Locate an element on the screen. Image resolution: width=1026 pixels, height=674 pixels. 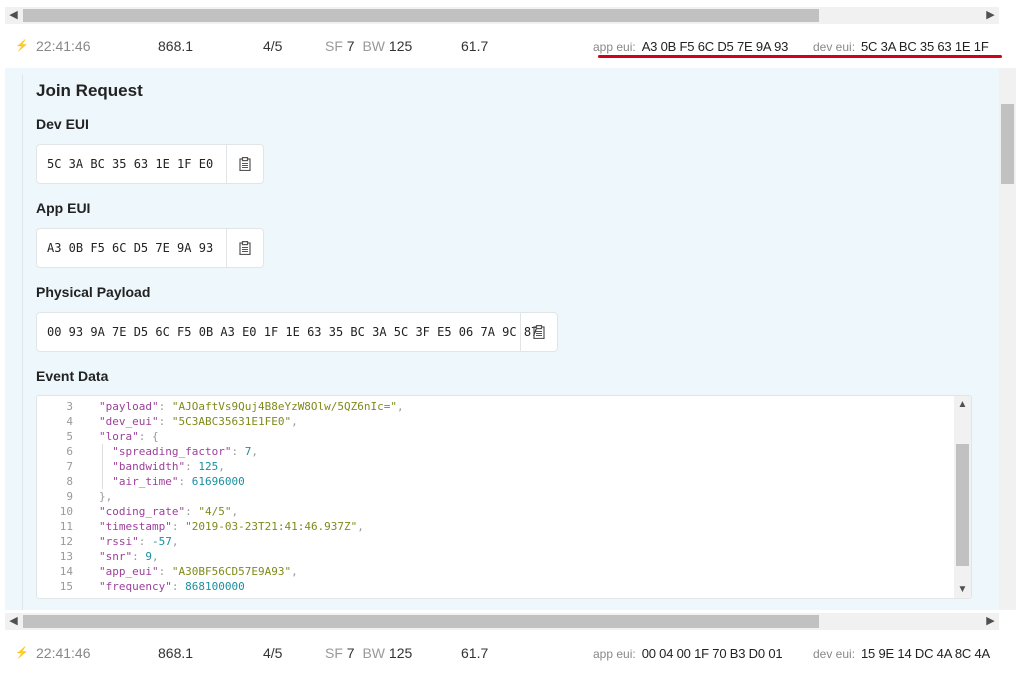
top-horizontal-scrollbar: ◀ ▶ is located at coordinates (502, 15).